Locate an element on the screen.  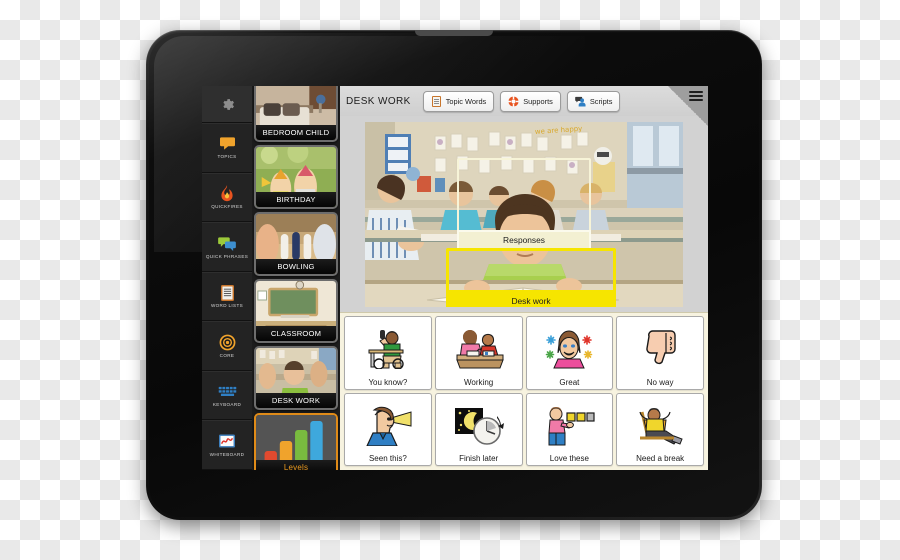
sidebar-item-word-lists: WORD LISTS is located at coordinates (227, 296).